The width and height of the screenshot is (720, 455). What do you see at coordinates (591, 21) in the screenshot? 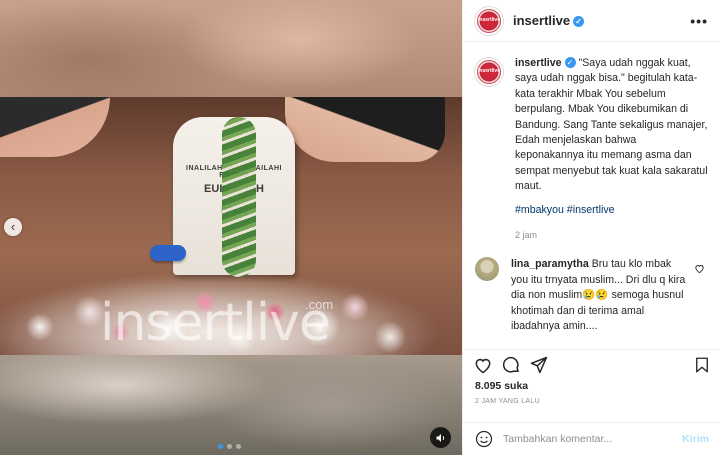
I see `post-header: insertlive insertlive ✓ •••` at bounding box center [591, 21].